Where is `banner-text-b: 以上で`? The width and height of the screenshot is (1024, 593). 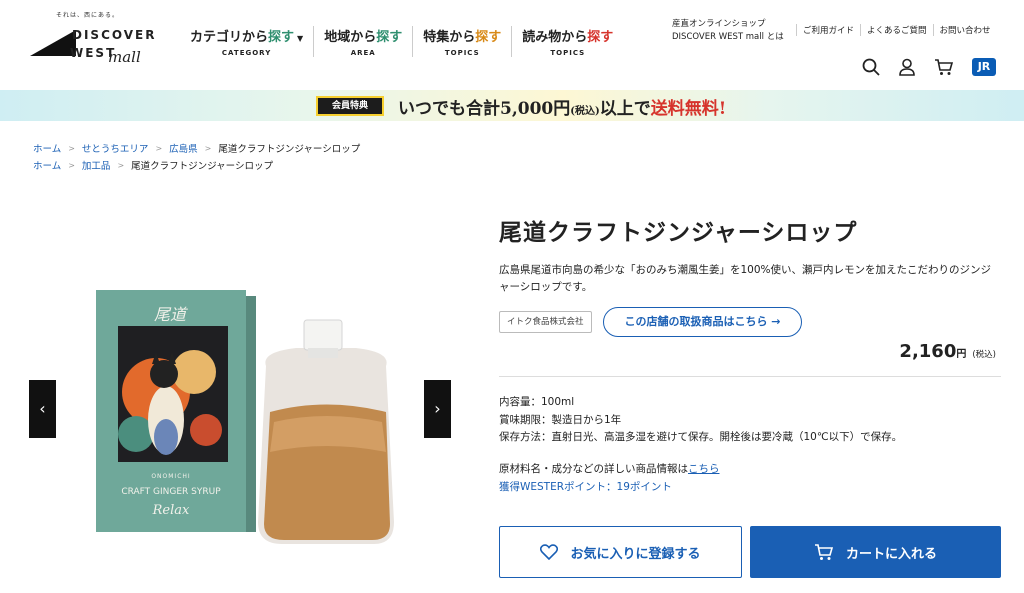
banner-text-b: 以上で is located at coordinates (625, 109).